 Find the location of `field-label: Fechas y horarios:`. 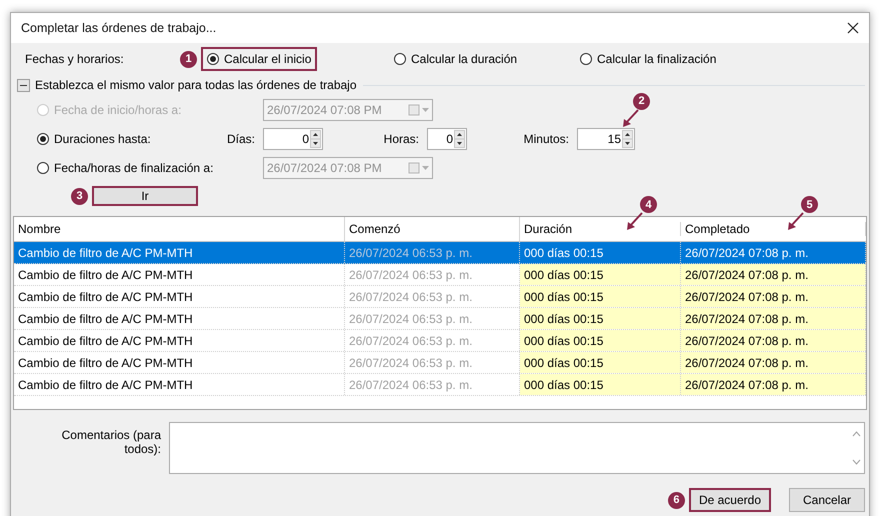

field-label: Fechas y horarios: is located at coordinates (74, 59).